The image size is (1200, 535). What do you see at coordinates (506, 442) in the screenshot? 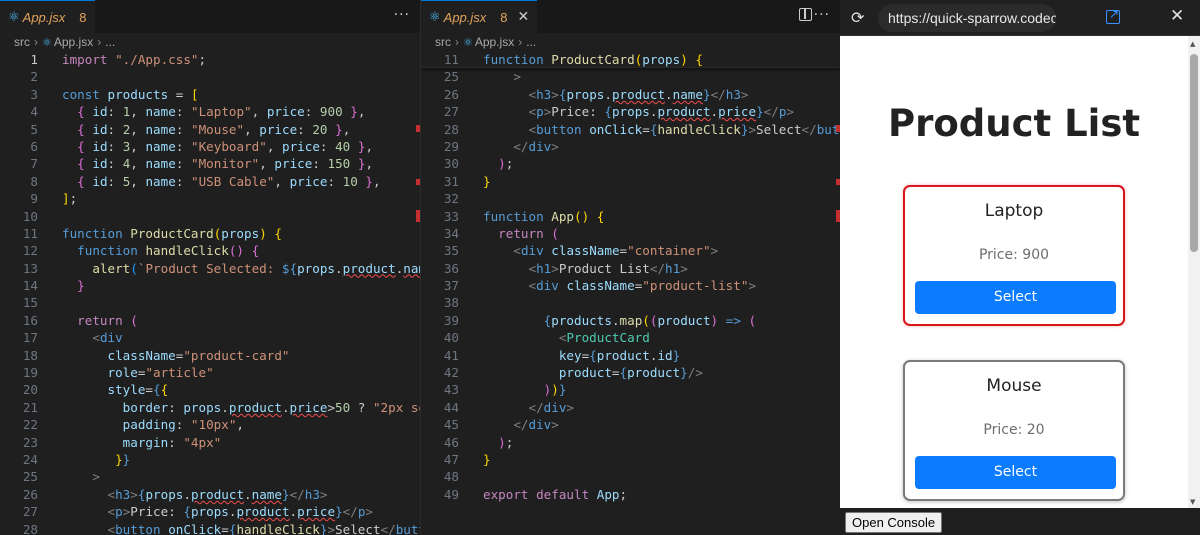
I see `code-text: );` at bounding box center [506, 442].